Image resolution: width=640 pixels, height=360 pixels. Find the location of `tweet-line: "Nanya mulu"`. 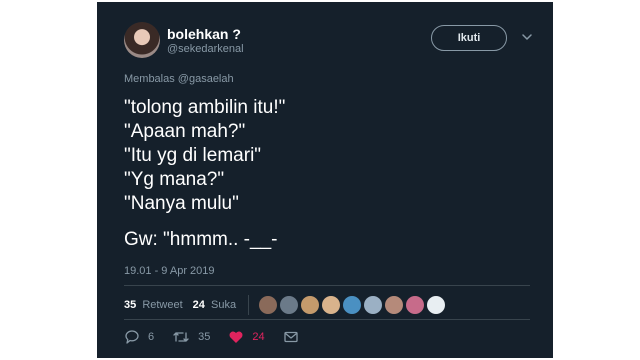

tweet-line: "Nanya mulu" is located at coordinates (181, 203).